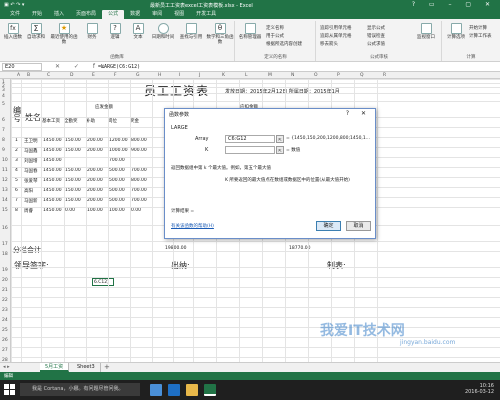 The image size is (500, 400). I want to click on add-sheet-button: +, so click(107, 367).